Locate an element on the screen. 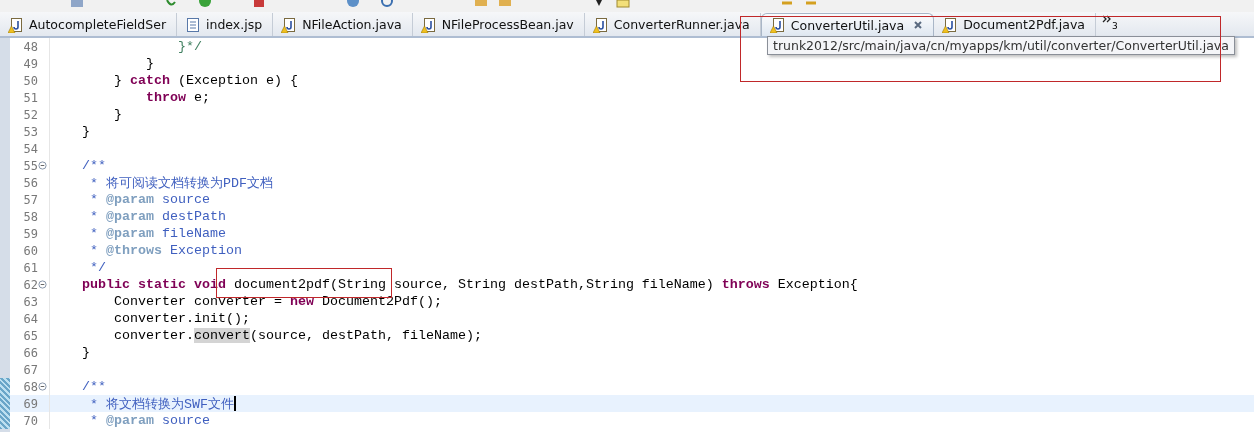  line-number: 55 is located at coordinates (30, 165).